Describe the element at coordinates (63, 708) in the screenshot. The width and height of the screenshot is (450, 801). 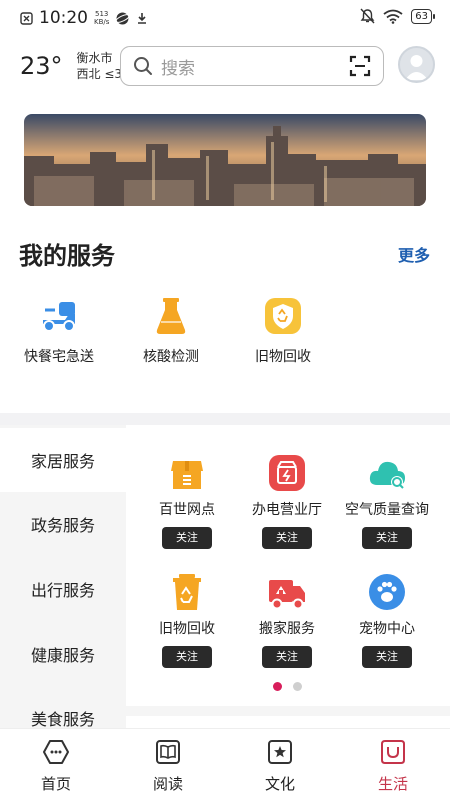
I see `category-food-services: 美食服务` at that location.